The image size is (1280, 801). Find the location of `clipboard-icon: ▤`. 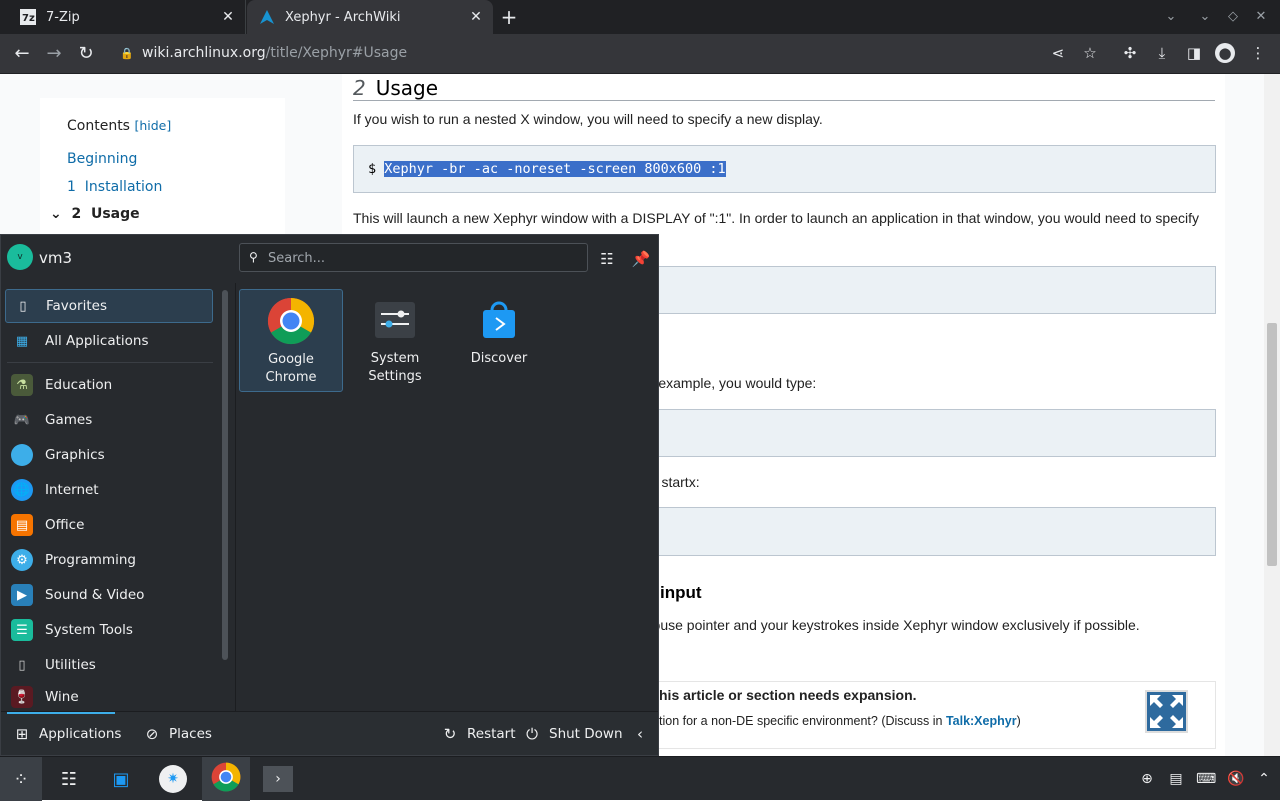

clipboard-icon: ▤ is located at coordinates (1176, 779).